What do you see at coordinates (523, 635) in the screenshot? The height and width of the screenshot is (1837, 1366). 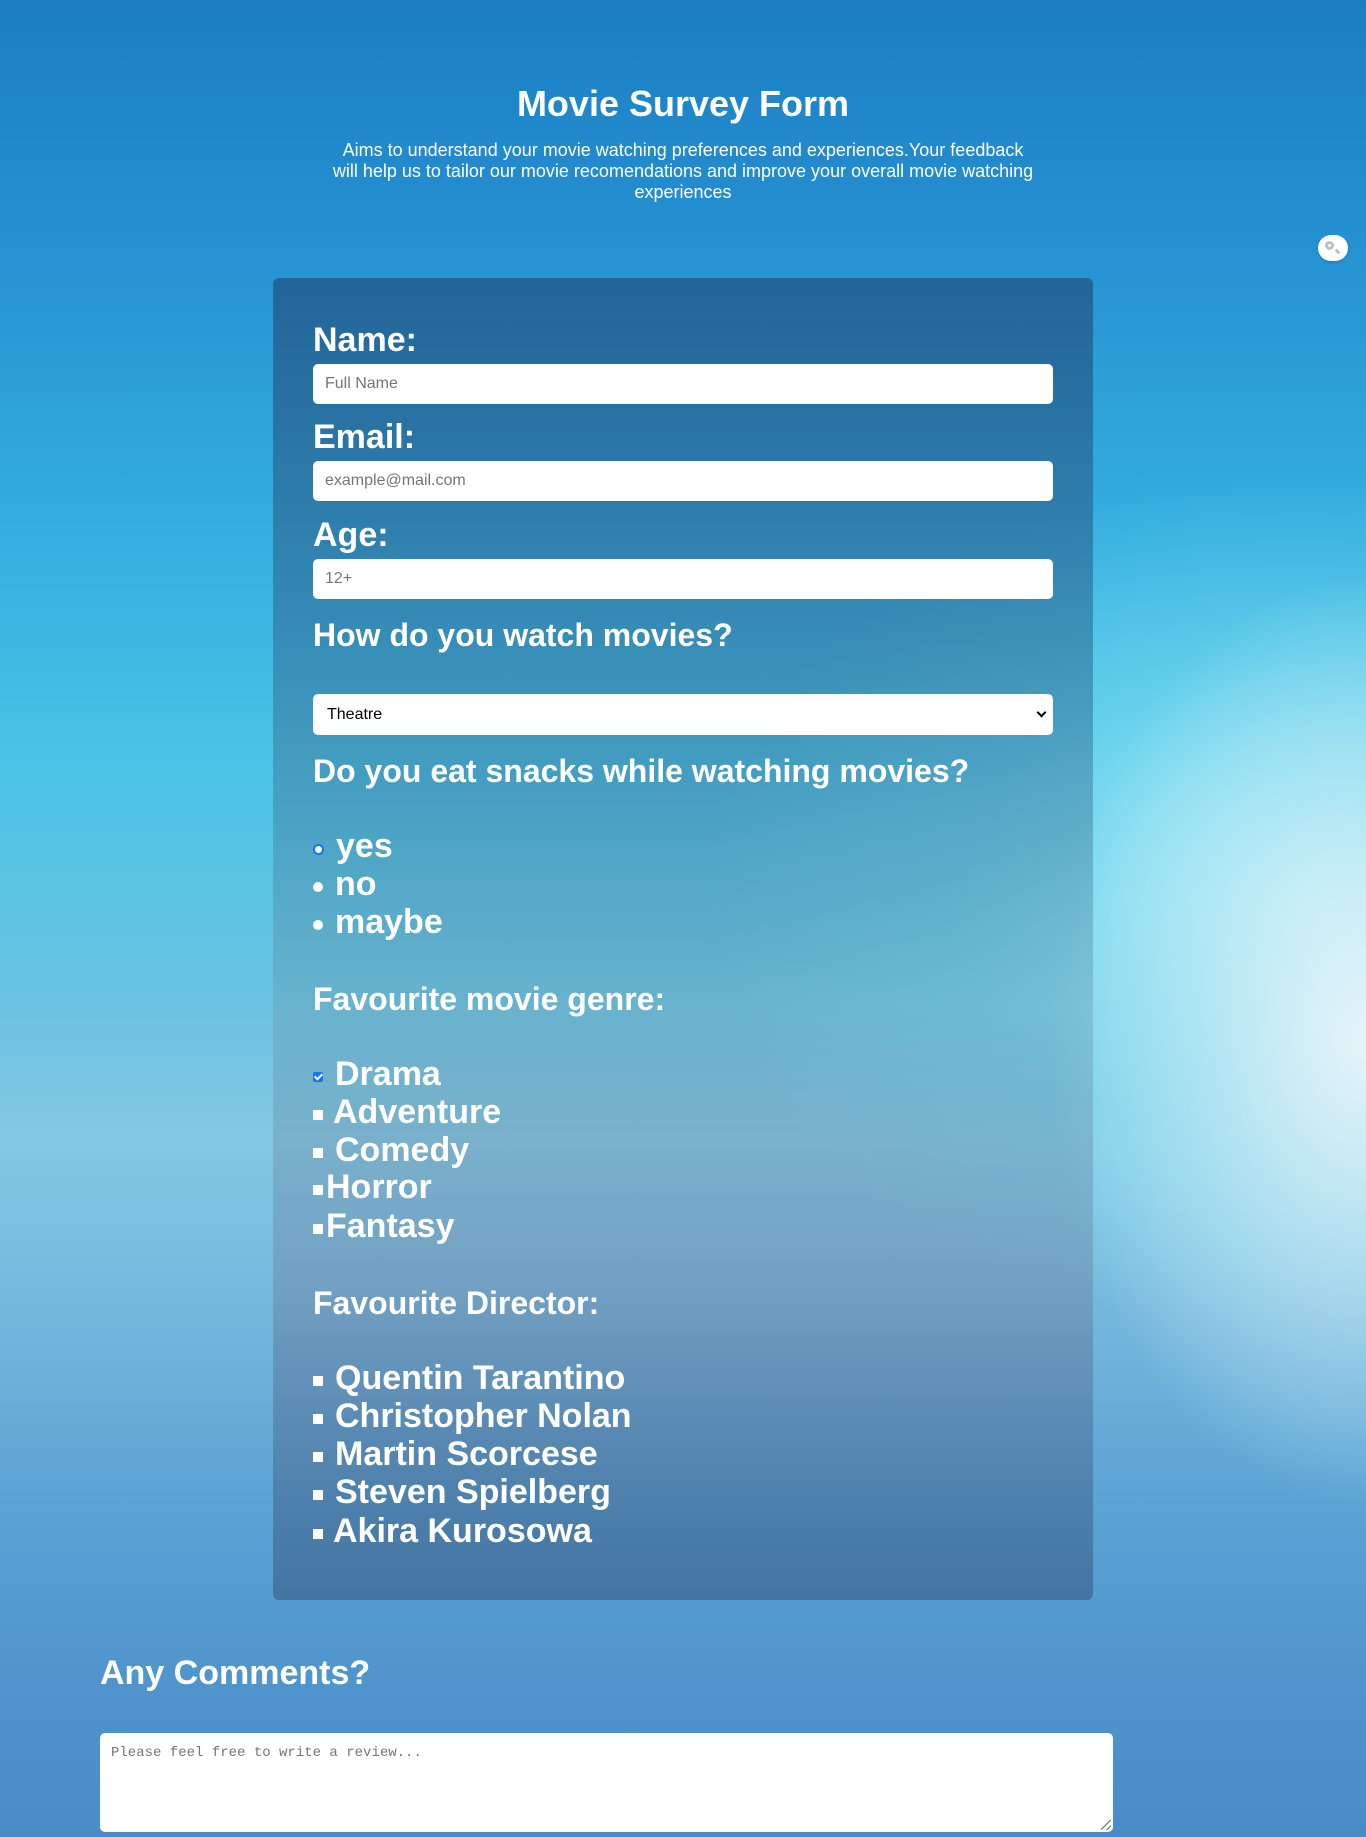 I see `watch-question: How do you watch movies?` at bounding box center [523, 635].